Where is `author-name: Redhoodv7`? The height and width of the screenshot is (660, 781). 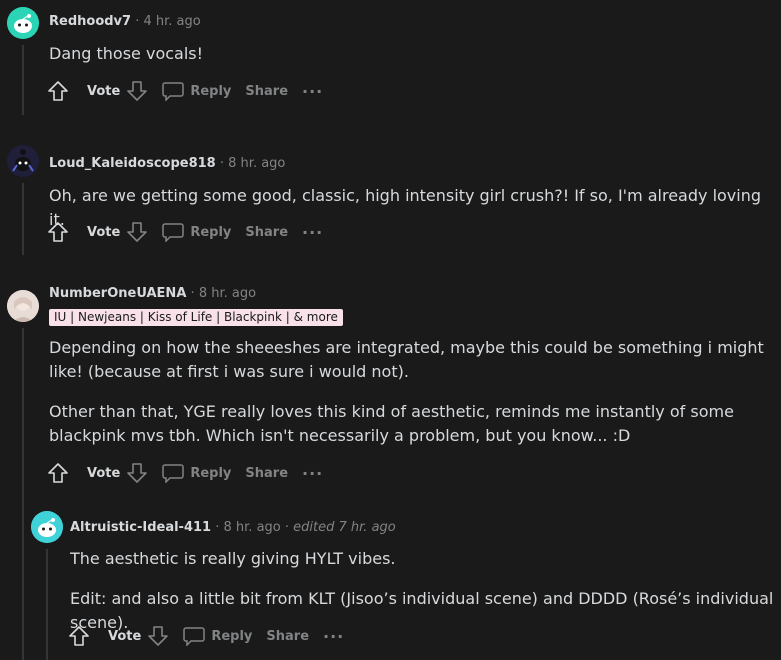 author-name: Redhoodv7 is located at coordinates (90, 21).